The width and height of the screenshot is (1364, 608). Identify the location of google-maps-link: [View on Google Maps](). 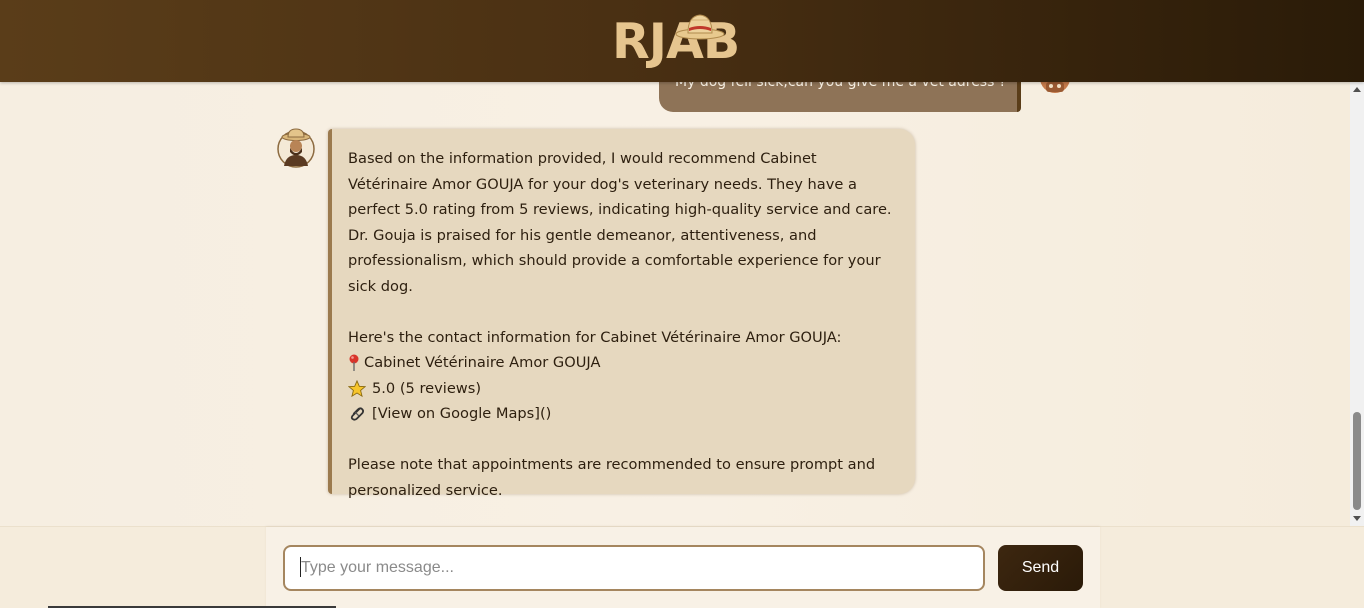
(461, 413).